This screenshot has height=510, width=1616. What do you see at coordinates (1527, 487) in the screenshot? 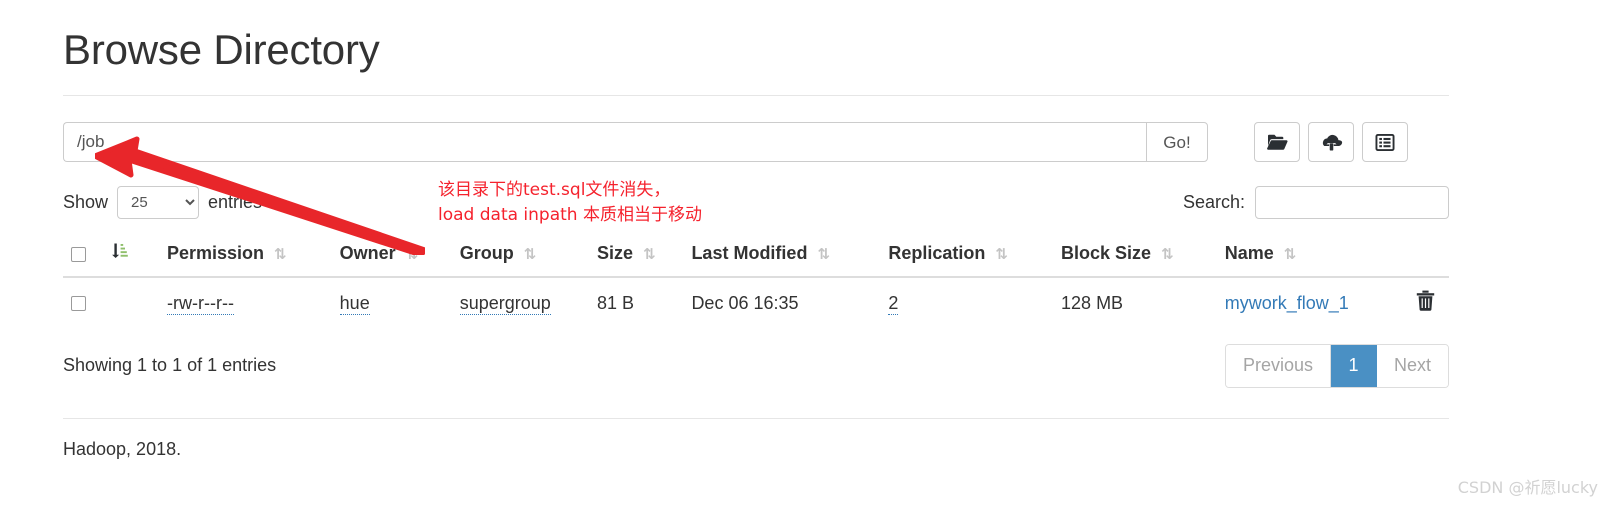
I see `watermark: CSDN @祈愿lucky` at bounding box center [1527, 487].